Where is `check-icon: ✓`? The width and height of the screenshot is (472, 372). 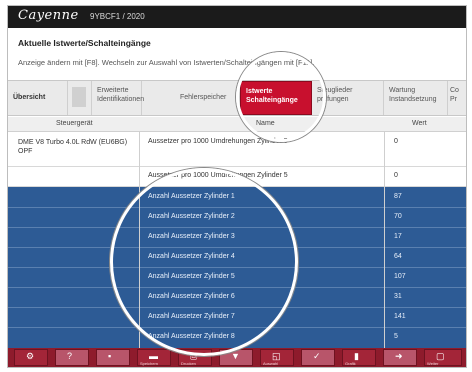
check-icon: ✓ is located at coordinates (317, 356).